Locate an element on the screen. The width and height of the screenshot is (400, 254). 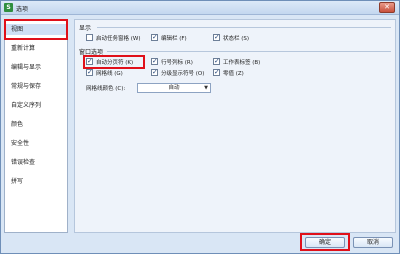
sidebar-item-spelling: 拼写 is located at coordinates (17, 181).